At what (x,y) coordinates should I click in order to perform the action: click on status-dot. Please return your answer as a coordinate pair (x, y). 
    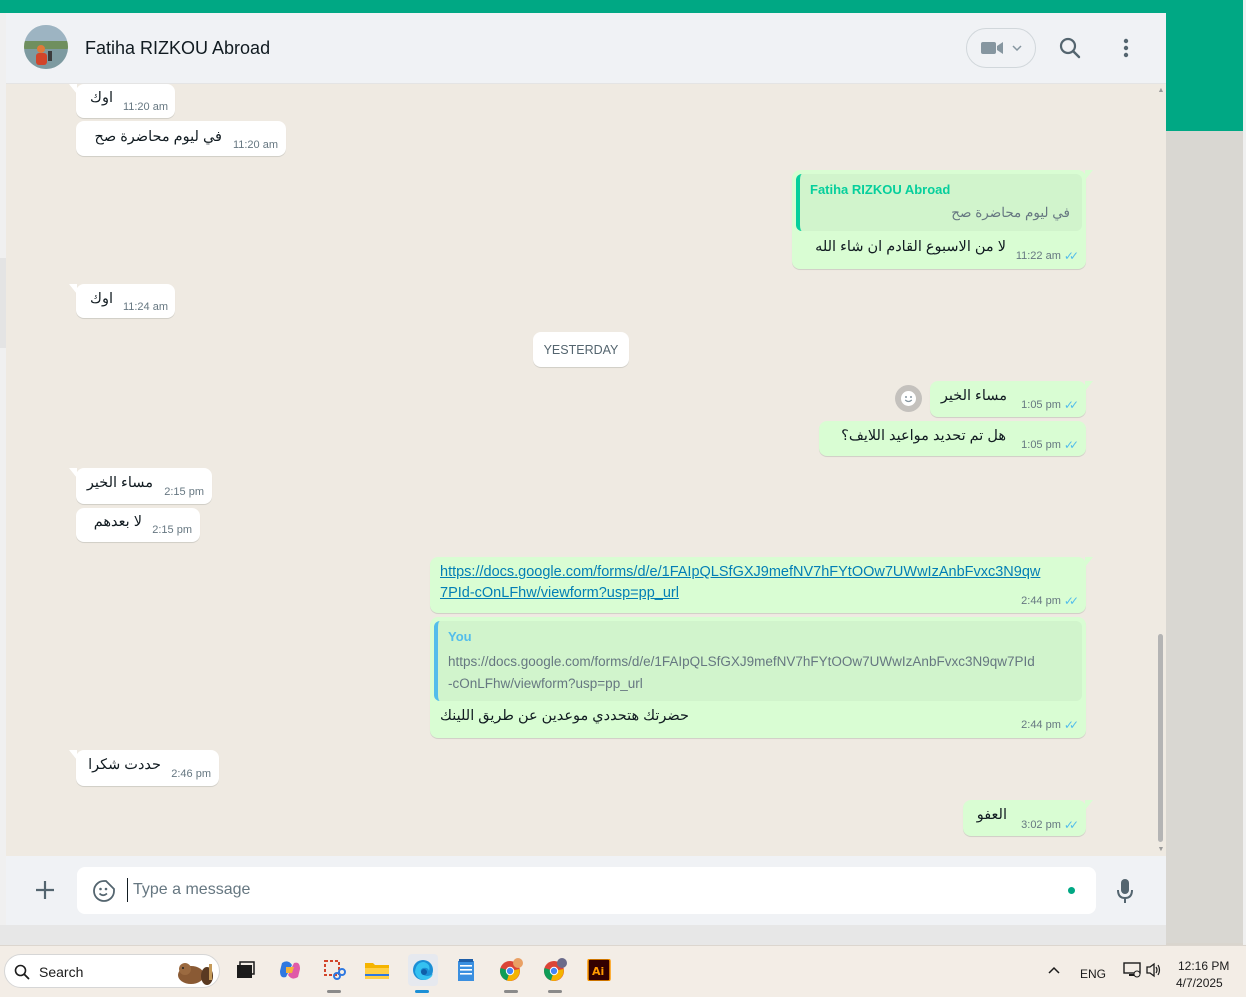
    Looking at the image, I should click on (1071, 890).